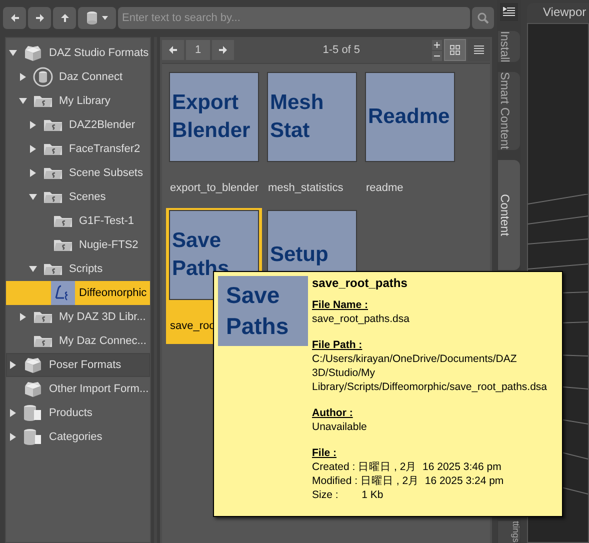 Image resolution: width=589 pixels, height=543 pixels. What do you see at coordinates (340, 427) in the screenshot?
I see `section-text: Unavailable` at bounding box center [340, 427].